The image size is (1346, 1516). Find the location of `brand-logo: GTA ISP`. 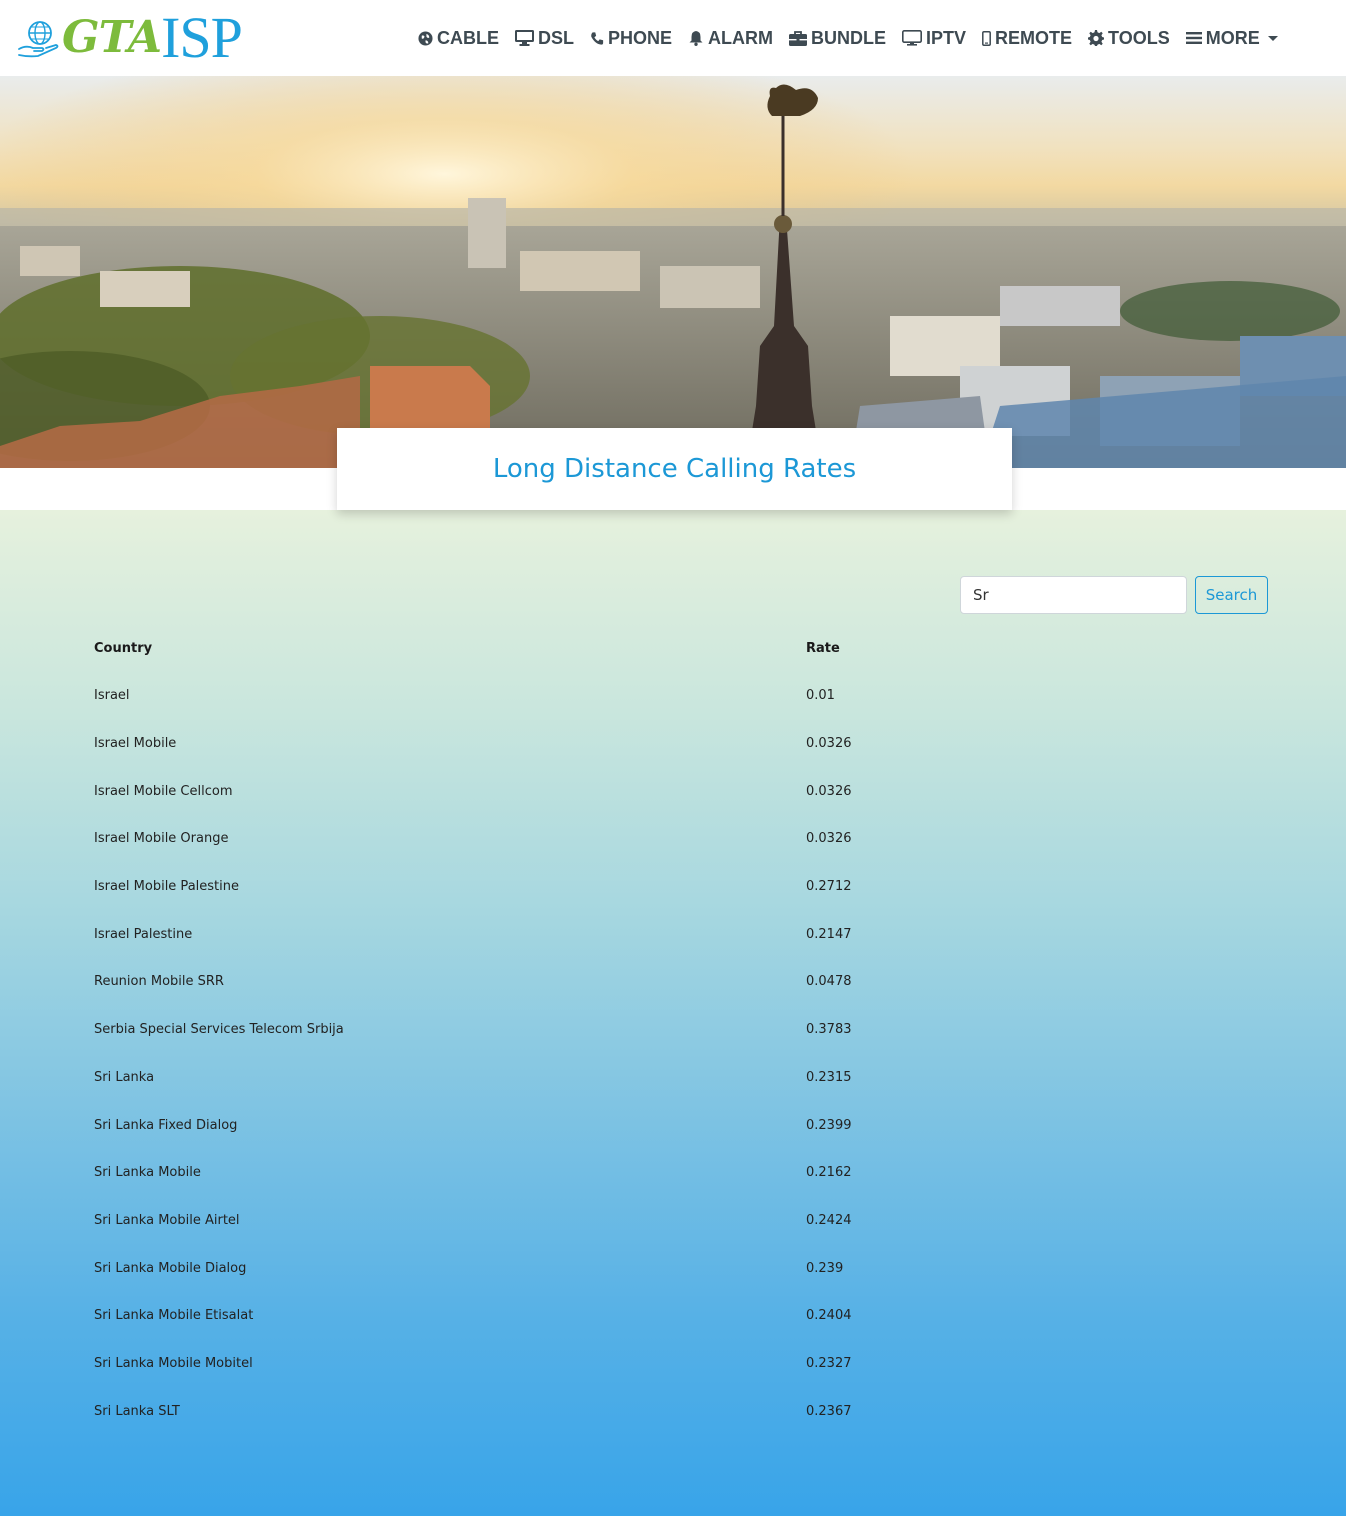

brand-logo: GTA ISP is located at coordinates (141, 37).